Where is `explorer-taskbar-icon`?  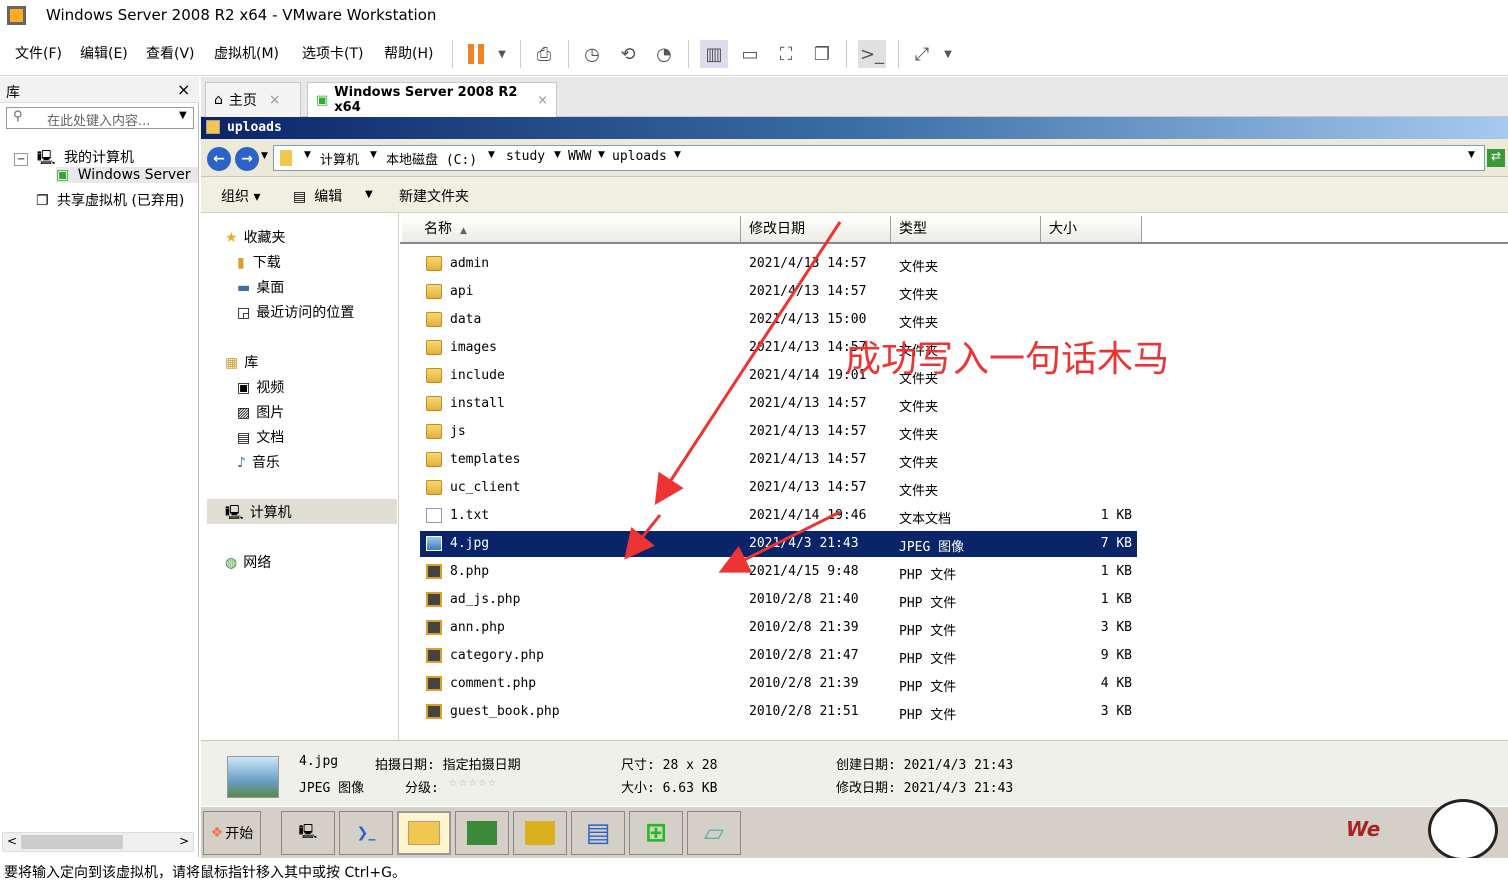 explorer-taskbar-icon is located at coordinates (424, 833).